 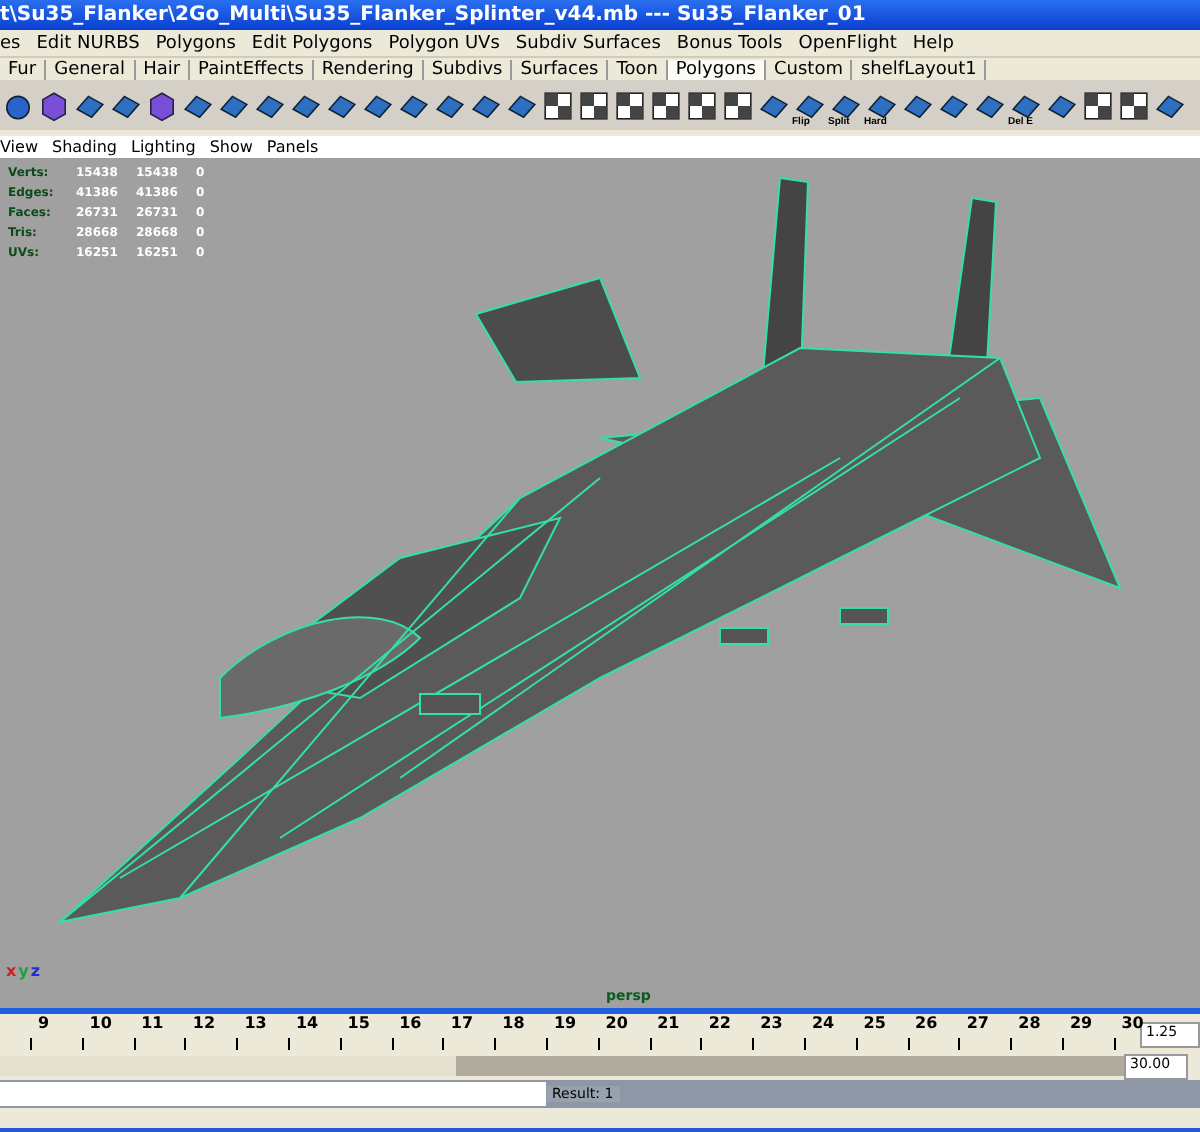 What do you see at coordinates (977, 1025) in the screenshot?
I see `frame-number: 27` at bounding box center [977, 1025].